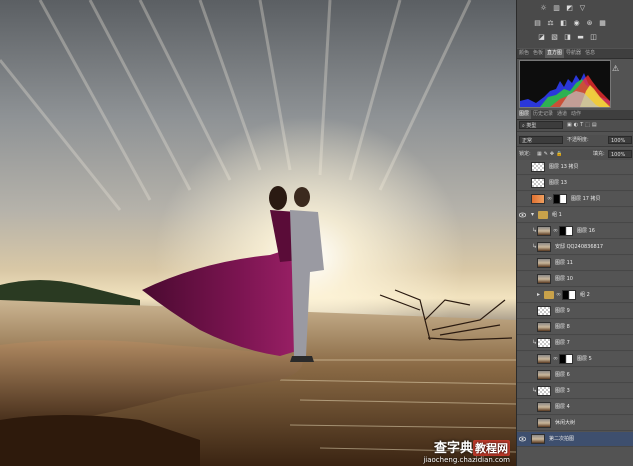 This screenshot has width=633, height=466. Describe the element at coordinates (620, 140) in the screenshot. I see `opacity-input: 100%` at that location.